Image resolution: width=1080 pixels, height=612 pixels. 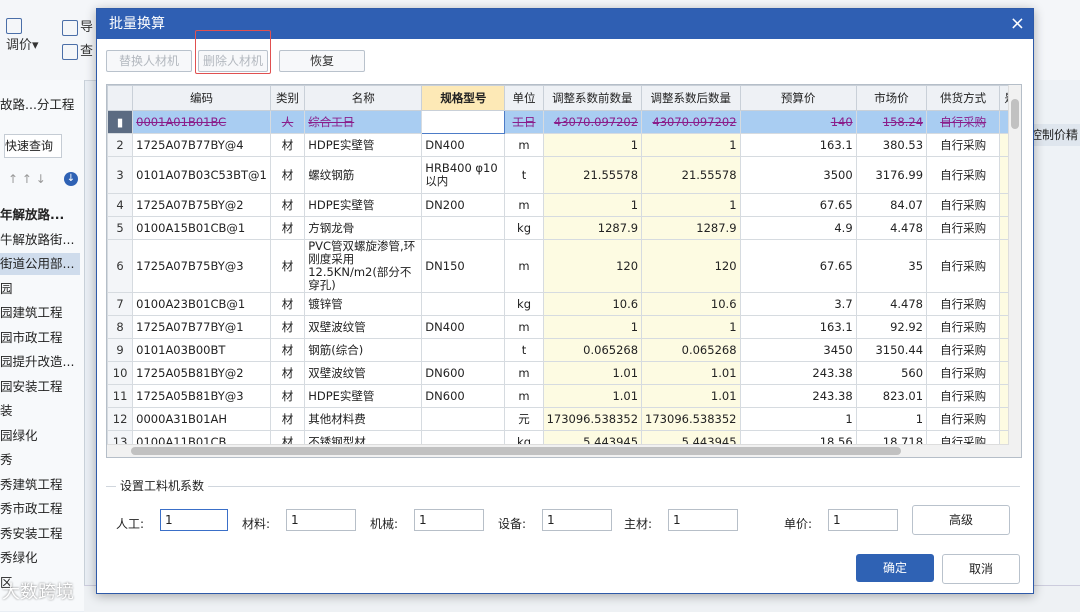 I want to click on cell-after: 10.6, so click(x=691, y=304).